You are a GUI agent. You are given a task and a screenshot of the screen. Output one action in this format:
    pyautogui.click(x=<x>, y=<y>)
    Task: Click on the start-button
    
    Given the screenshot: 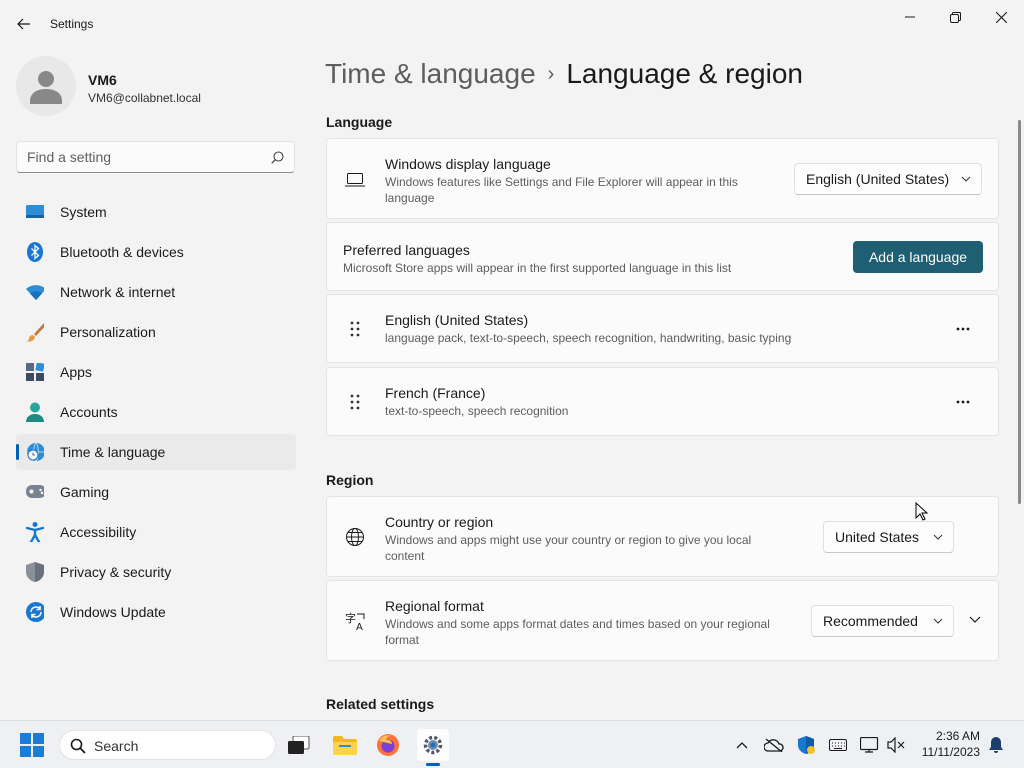 What is the action you would take?
    pyautogui.click(x=32, y=745)
    